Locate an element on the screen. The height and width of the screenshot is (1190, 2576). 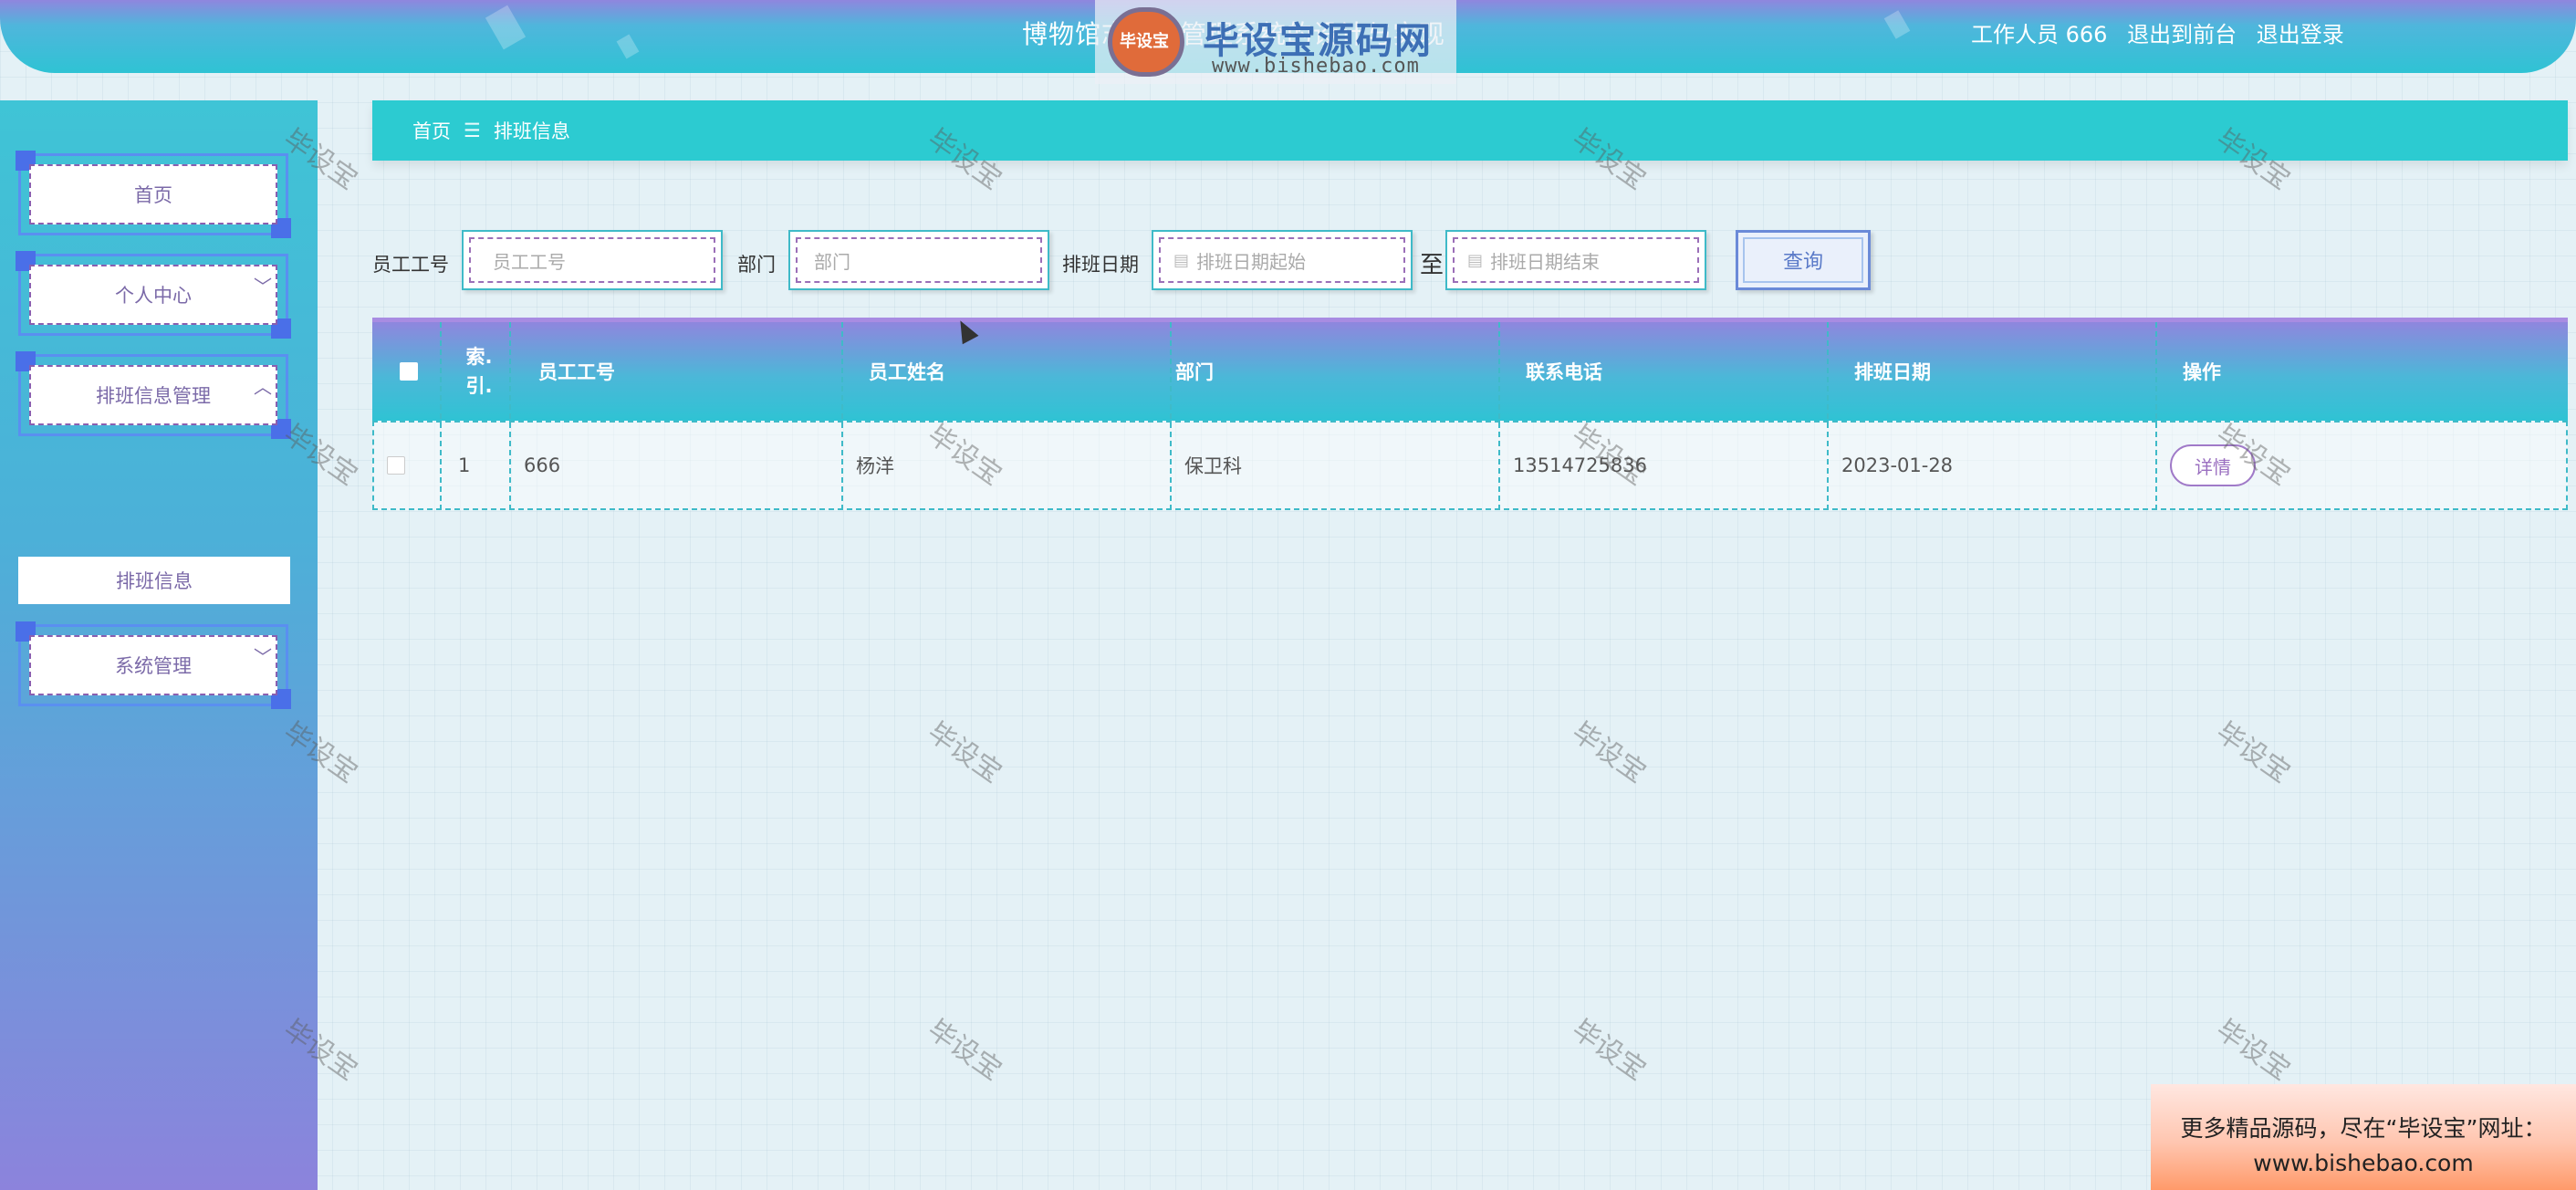
breadcrumb-current: 排班信息 is located at coordinates (531, 131).